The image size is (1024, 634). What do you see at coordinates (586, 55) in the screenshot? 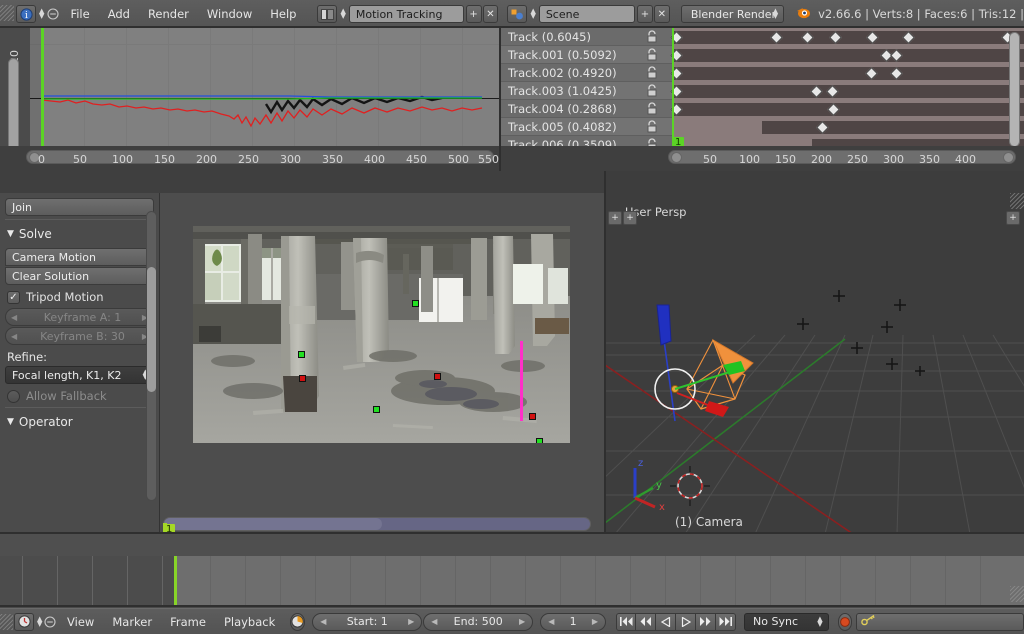
I see `track-row: Track.001 (0.5092)` at bounding box center [586, 55].